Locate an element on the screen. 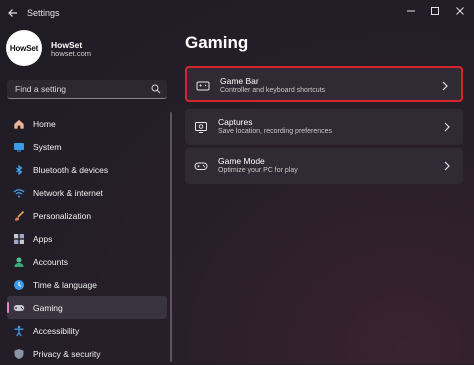 The image size is (474, 365). sidebar-item-apps: Apps is located at coordinates (87, 238).